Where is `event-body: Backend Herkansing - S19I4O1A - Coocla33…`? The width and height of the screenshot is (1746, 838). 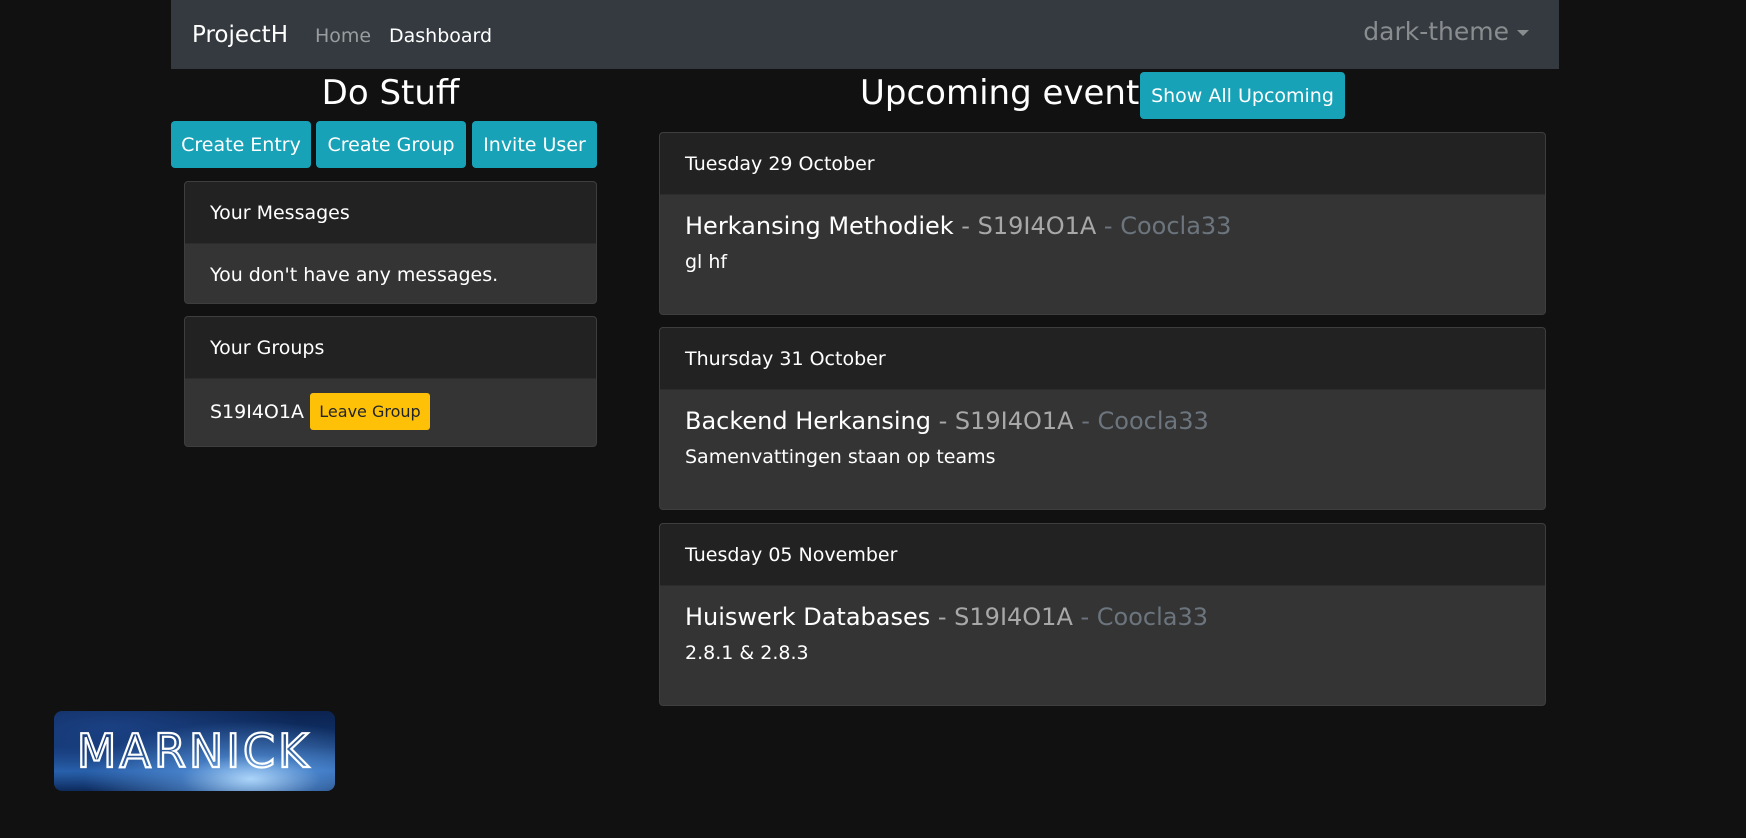 event-body: Backend Herkansing - S19I4O1A - Coocla33… is located at coordinates (1102, 429).